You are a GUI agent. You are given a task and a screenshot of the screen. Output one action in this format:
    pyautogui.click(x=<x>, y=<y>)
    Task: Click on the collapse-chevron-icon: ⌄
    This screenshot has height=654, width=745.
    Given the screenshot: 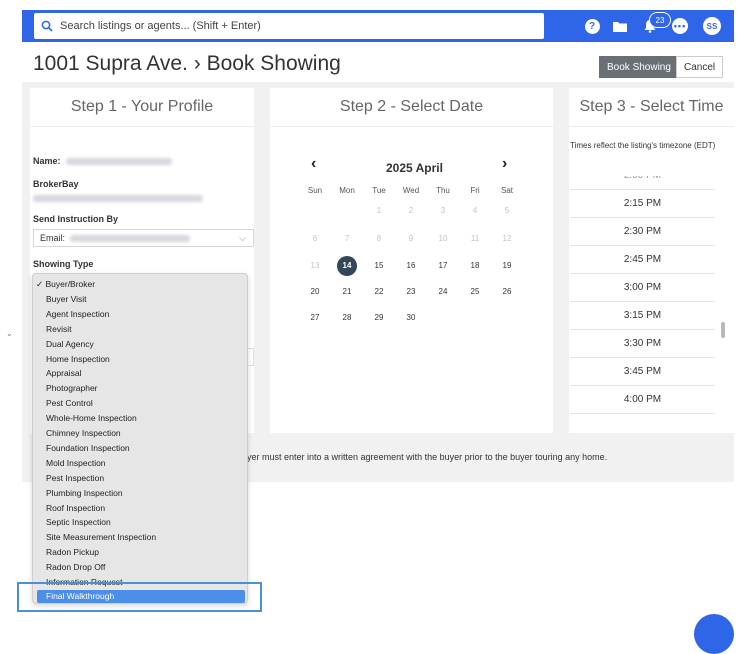 What is the action you would take?
    pyautogui.click(x=9, y=333)
    